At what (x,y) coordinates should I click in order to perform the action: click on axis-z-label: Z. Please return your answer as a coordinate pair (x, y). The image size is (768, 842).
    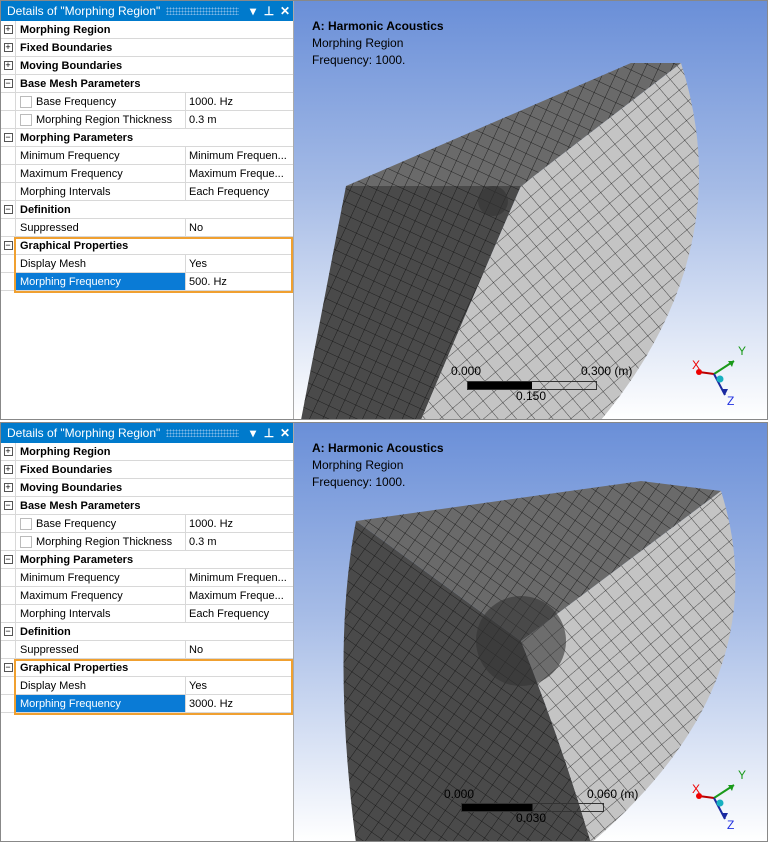
    Looking at the image, I should click on (730, 825).